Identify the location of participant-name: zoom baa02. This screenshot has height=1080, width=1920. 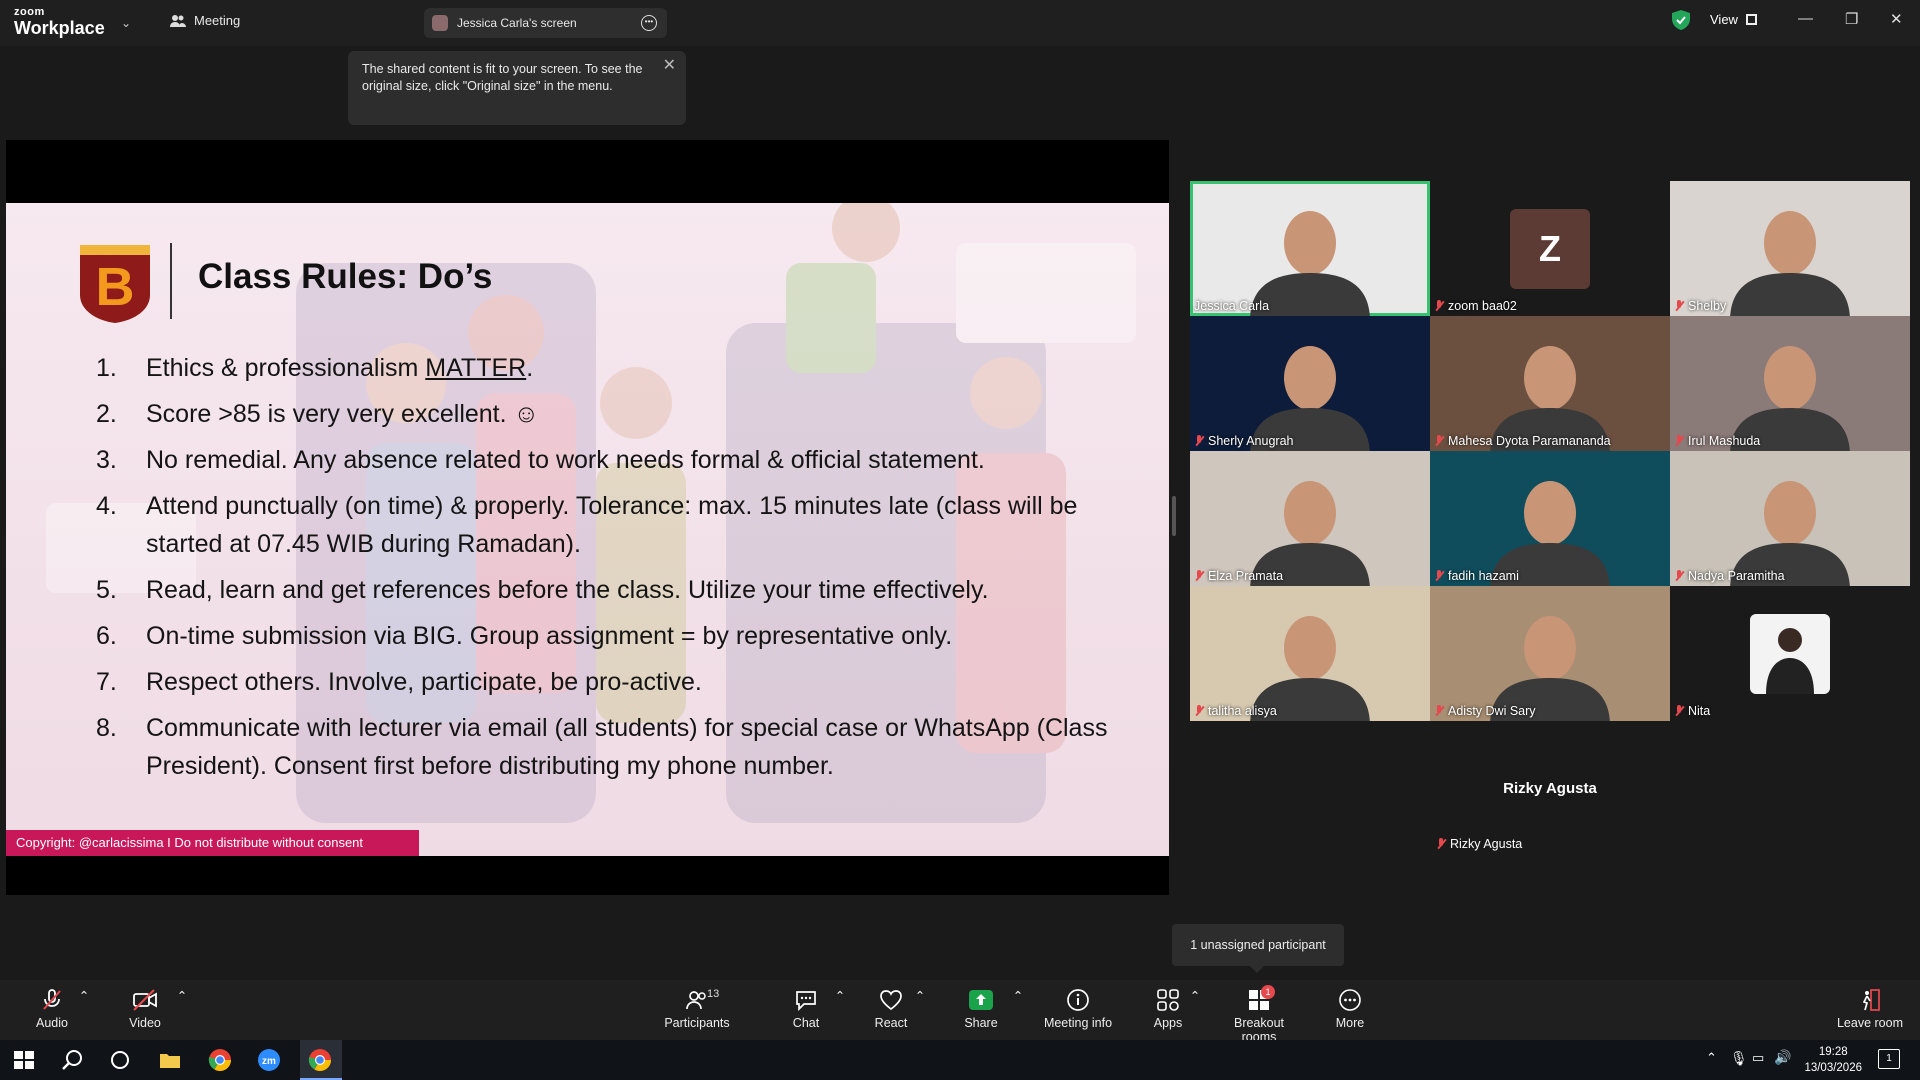
(1475, 306).